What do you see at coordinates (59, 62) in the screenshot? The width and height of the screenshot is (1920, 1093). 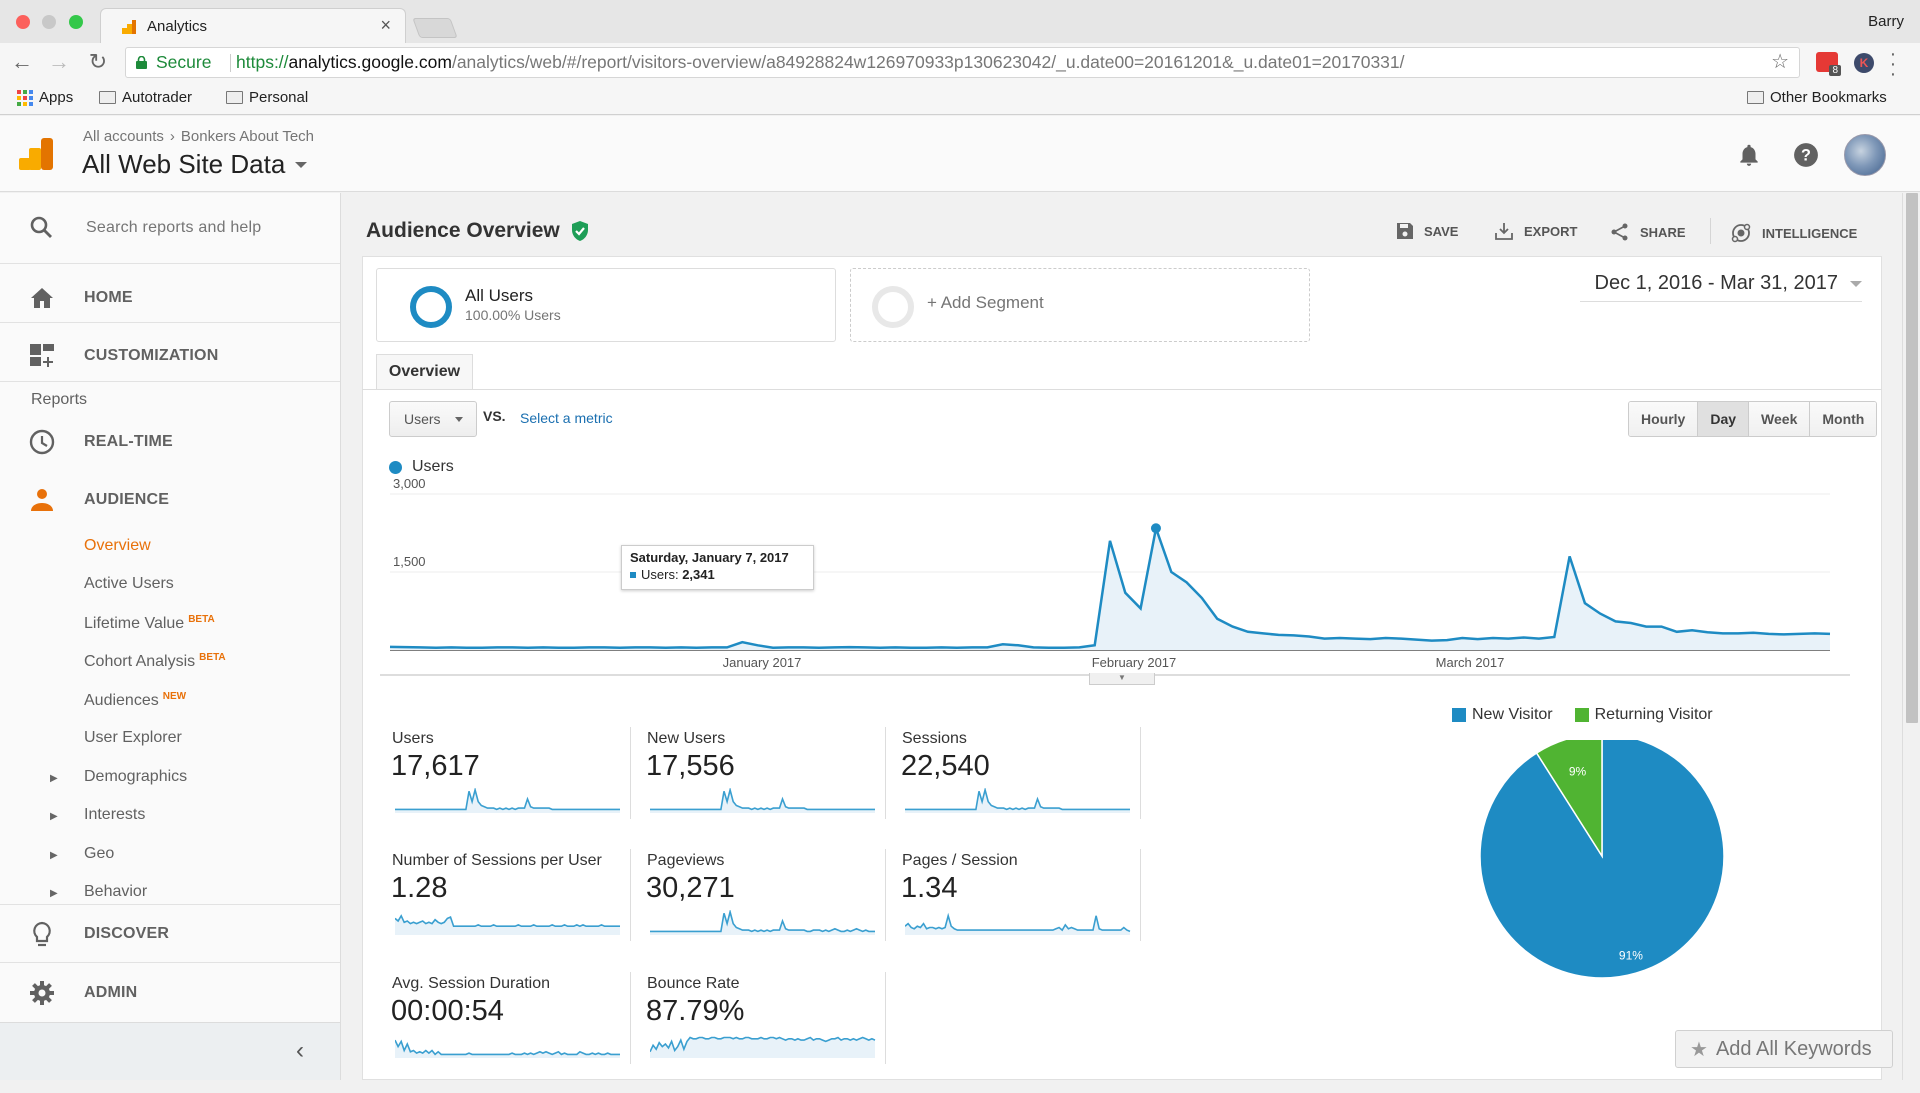 I see `forward-arrow-icon: →` at bounding box center [59, 62].